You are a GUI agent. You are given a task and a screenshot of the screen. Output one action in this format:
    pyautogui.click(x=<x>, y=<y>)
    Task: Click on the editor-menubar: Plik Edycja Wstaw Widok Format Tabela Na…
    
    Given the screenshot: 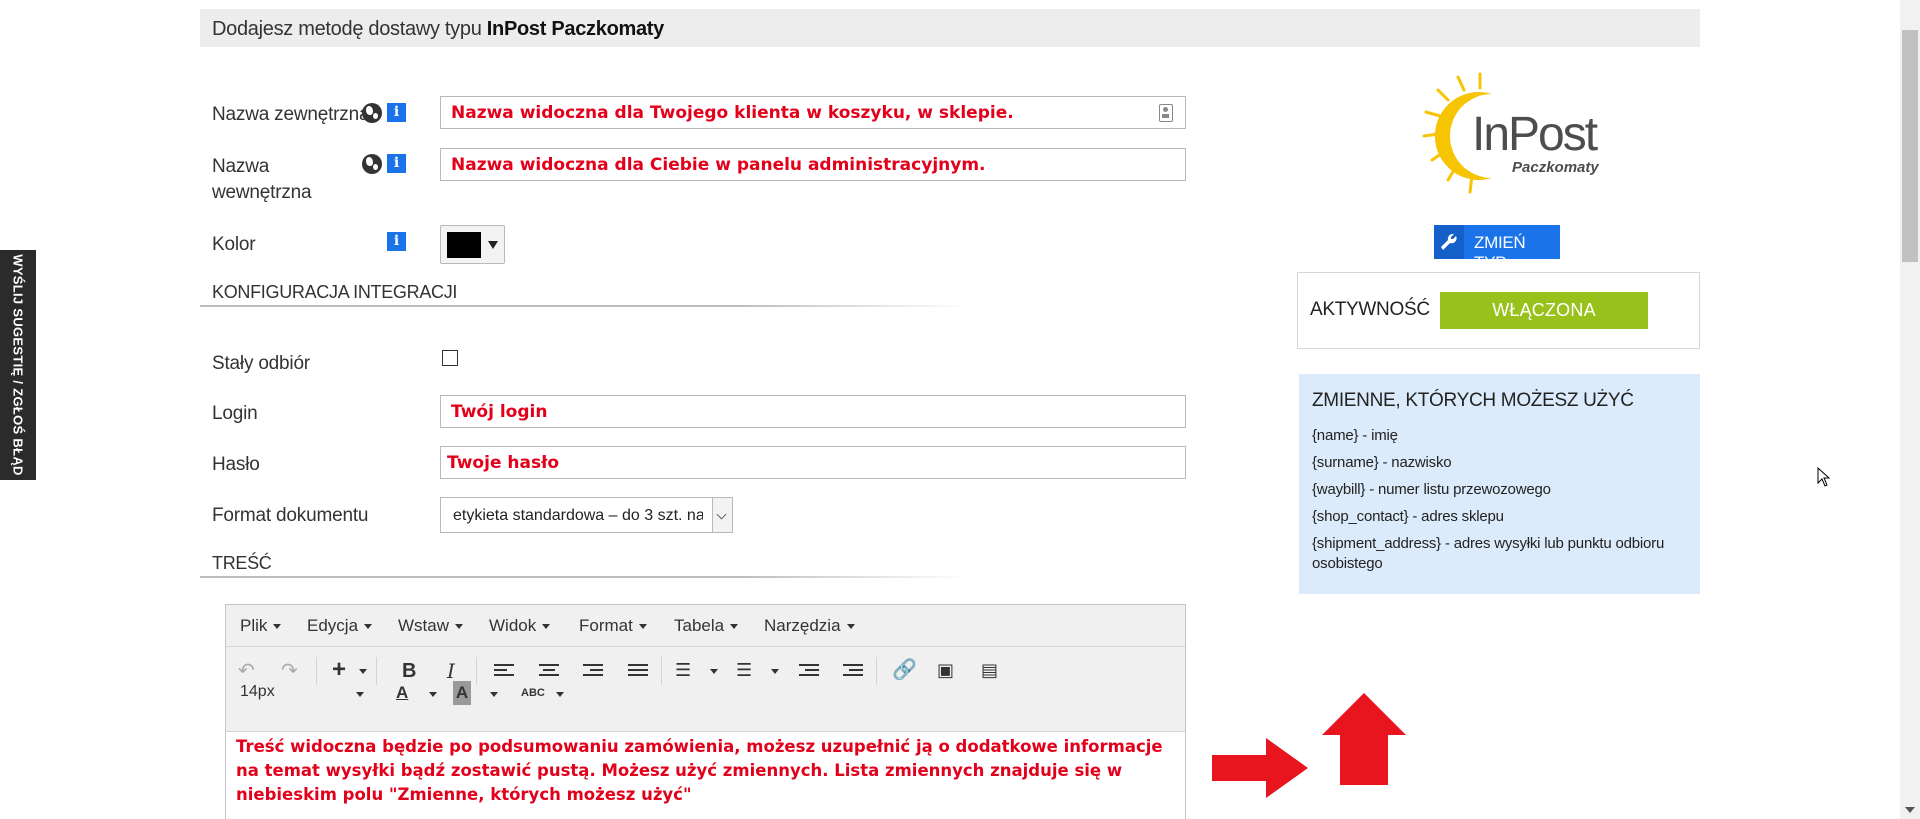 What is the action you would take?
    pyautogui.click(x=705, y=626)
    